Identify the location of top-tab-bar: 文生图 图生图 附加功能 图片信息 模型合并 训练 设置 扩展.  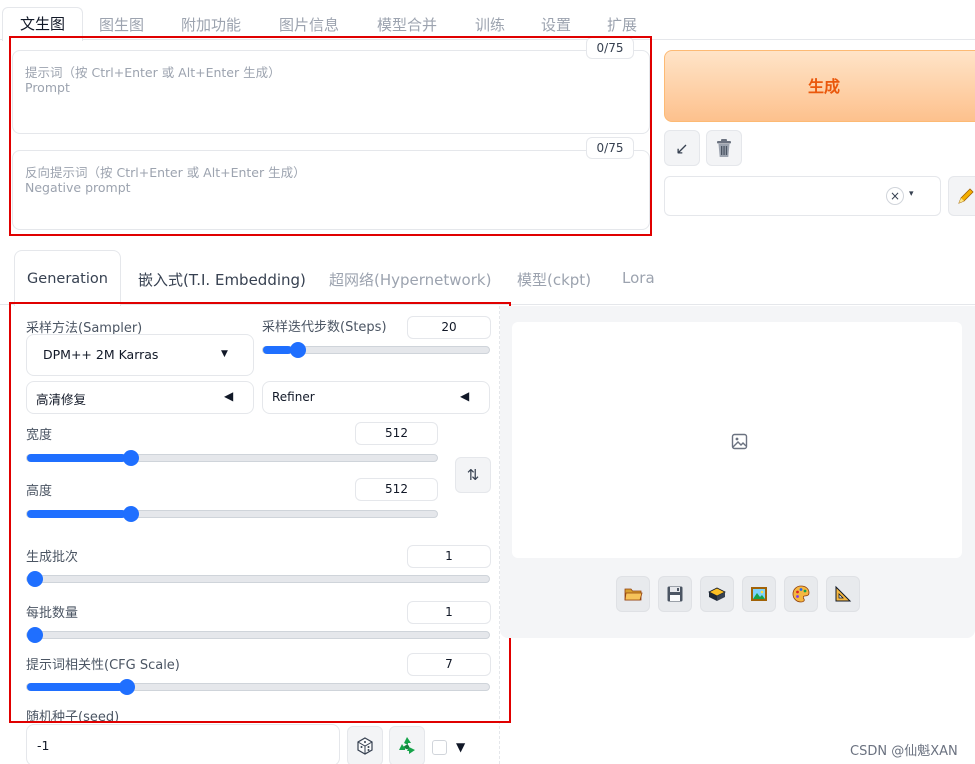
(487, 20).